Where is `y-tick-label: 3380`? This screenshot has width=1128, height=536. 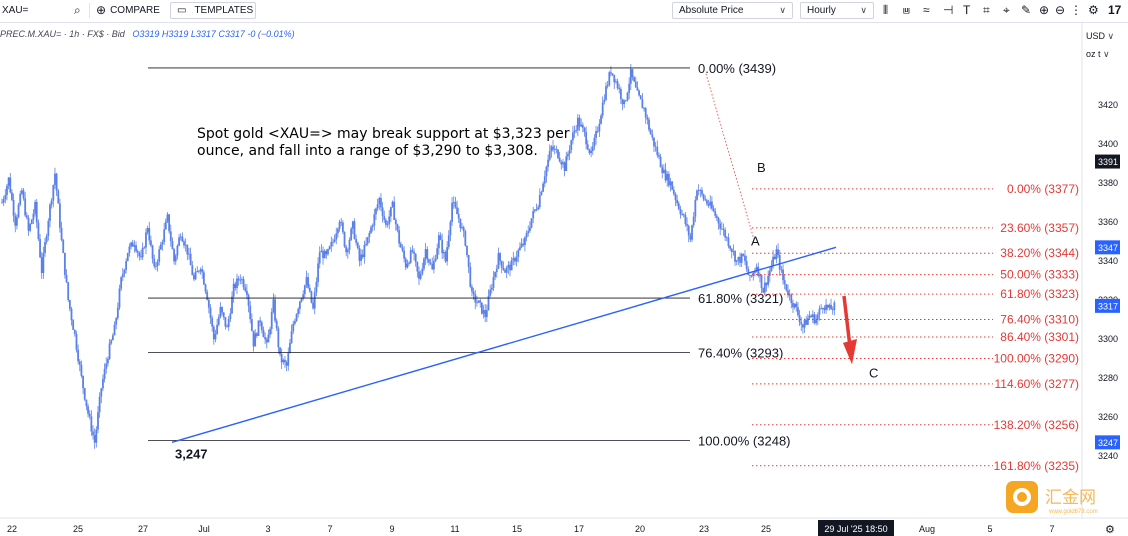 y-tick-label: 3380 is located at coordinates (1108, 183).